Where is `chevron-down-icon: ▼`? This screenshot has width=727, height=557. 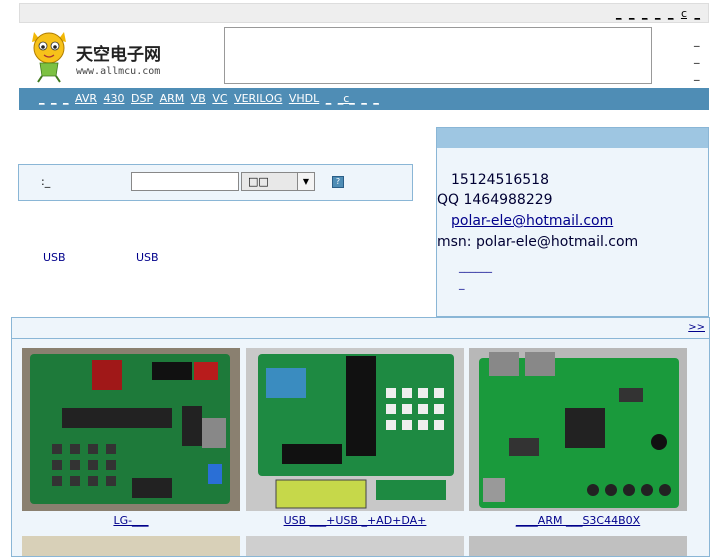
chevron-down-icon: ▼ is located at coordinates (305, 181).